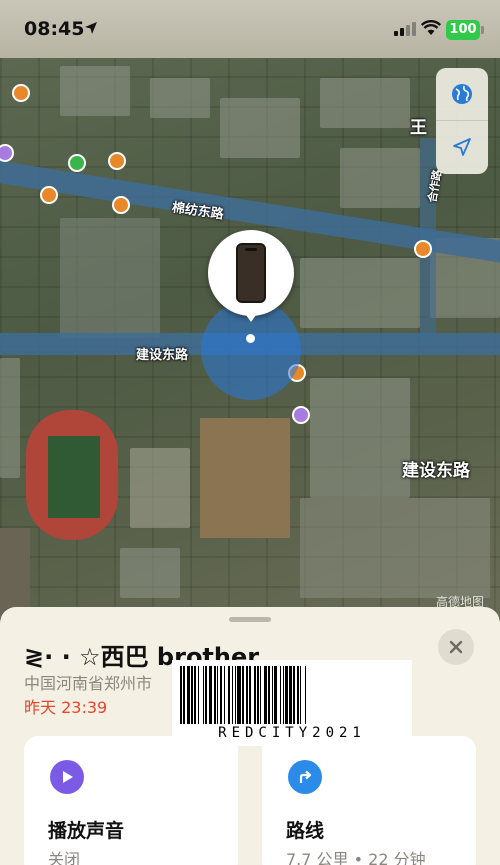  Describe the element at coordinates (292, 733) in the screenshot. I see `barcode-text: REDCITY2021` at that location.